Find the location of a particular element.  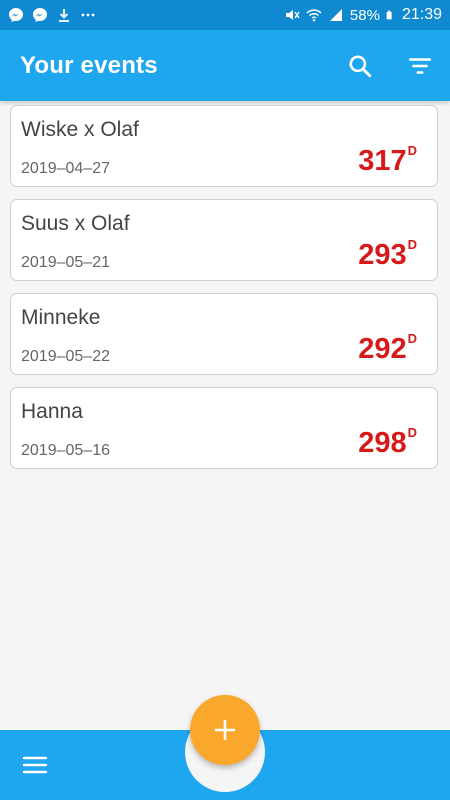

days-number: 317 is located at coordinates (382, 161).